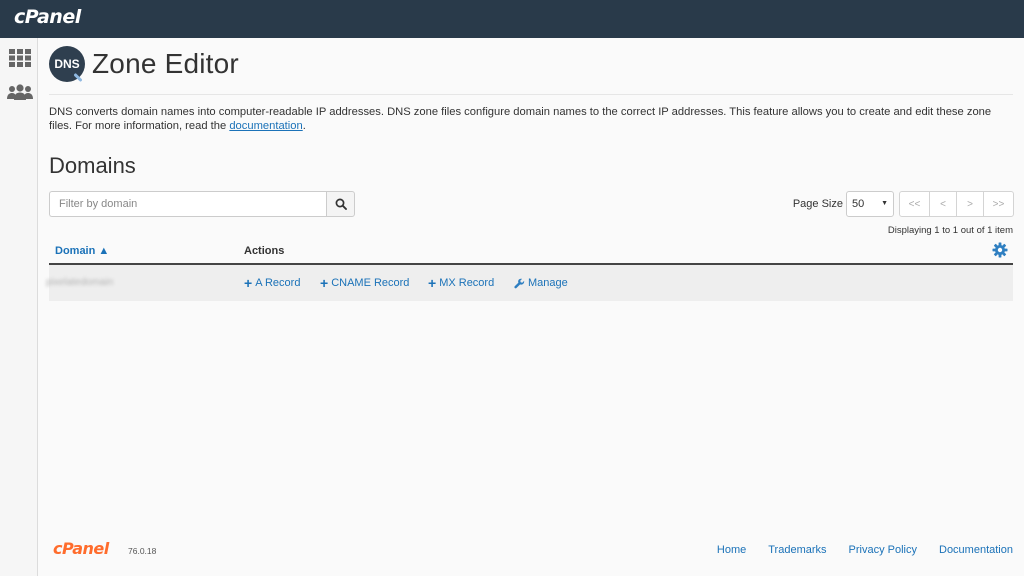 The image size is (1024, 576). What do you see at coordinates (92, 165) in the screenshot?
I see `domains-heading: Domains` at bounding box center [92, 165].